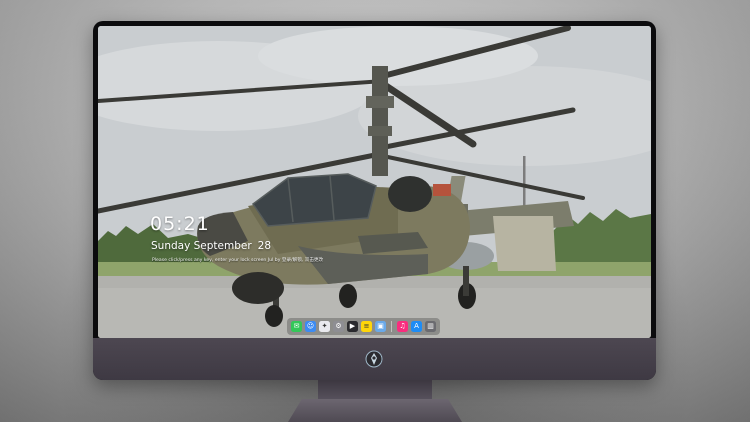 This screenshot has width=750, height=422. Describe the element at coordinates (338, 326) in the screenshot. I see `system-settings-icon: ⚙` at that location.